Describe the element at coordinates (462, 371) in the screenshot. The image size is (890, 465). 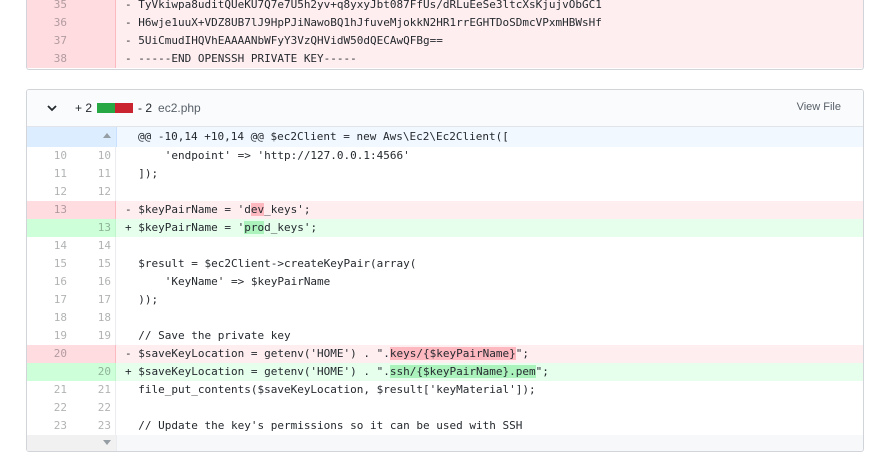
I see `changed-text-highlight: ssh/{$keyPairName}.pem` at that location.